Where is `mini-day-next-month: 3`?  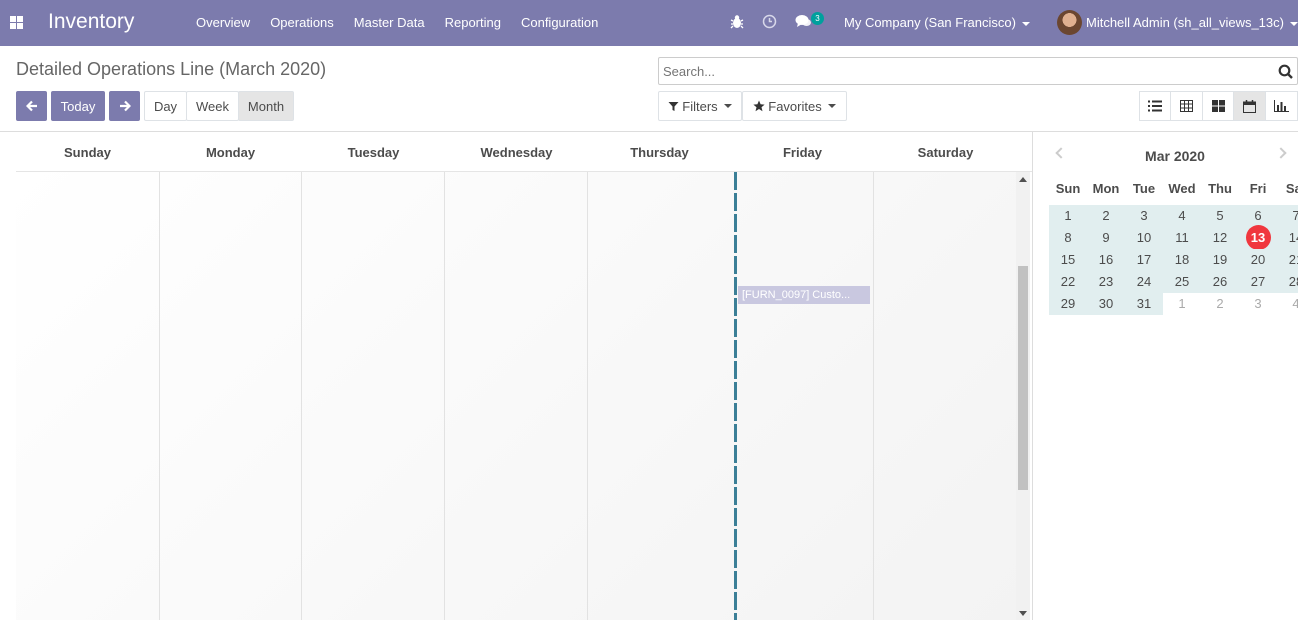
mini-day-next-month: 3 is located at coordinates (1258, 304).